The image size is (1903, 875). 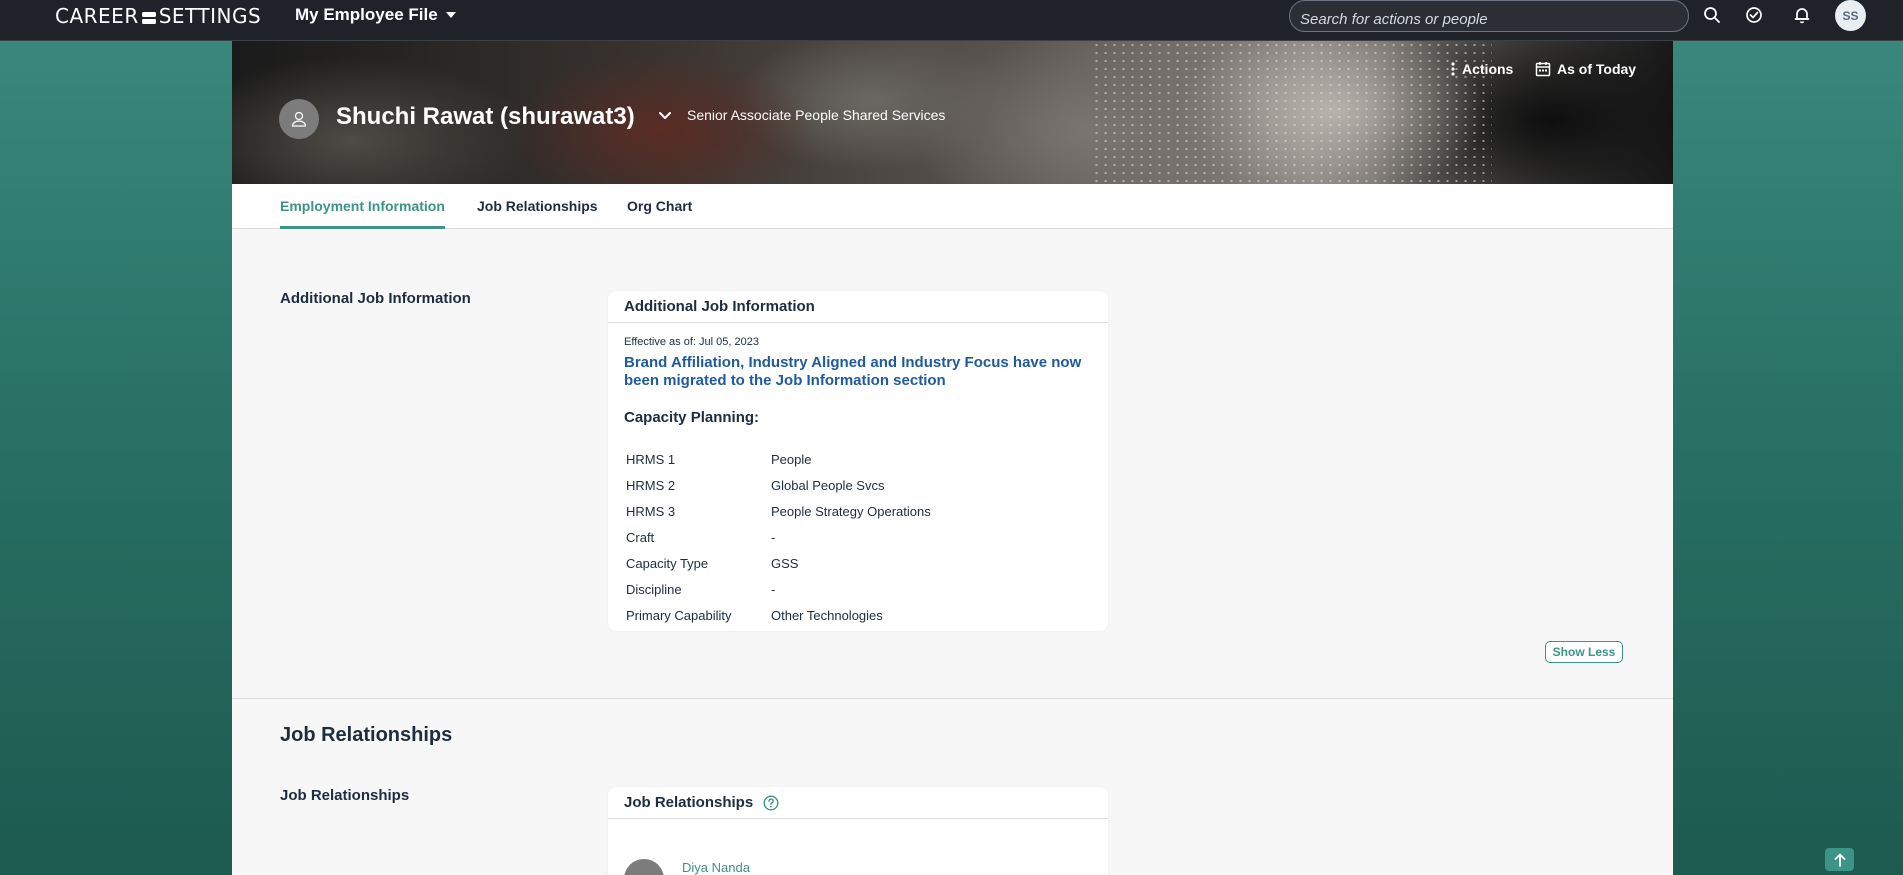 I want to click on help-icon, so click(x=771, y=803).